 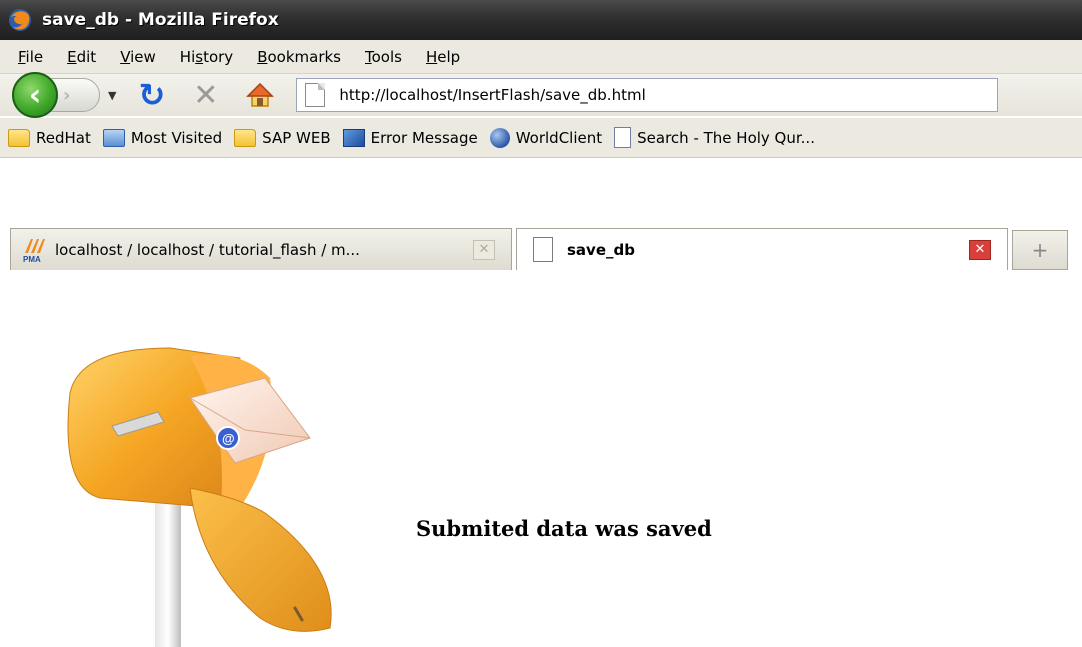 I want to click on history-dropdown-icon: ▼, so click(x=112, y=95).